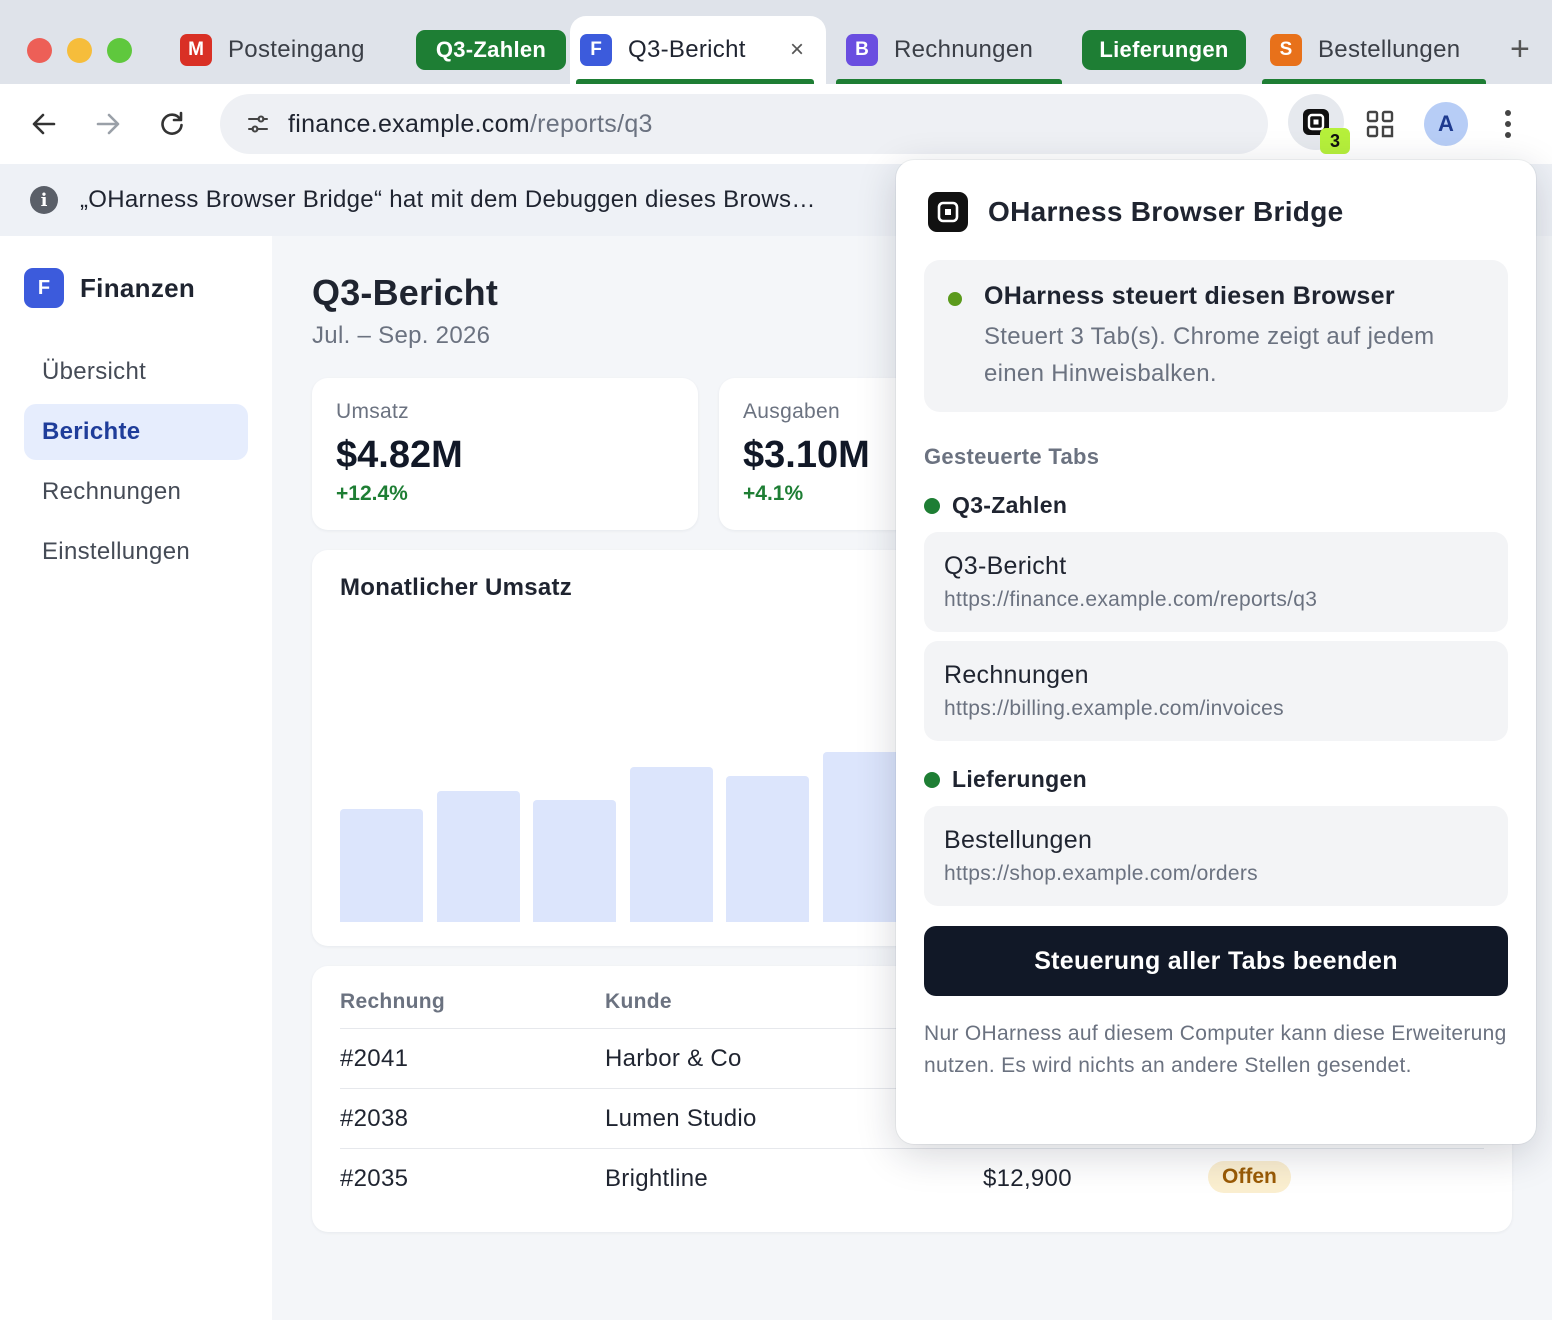  What do you see at coordinates (401, 335) in the screenshot?
I see `page-subtitle: Jul. – Sep. 2026` at bounding box center [401, 335].